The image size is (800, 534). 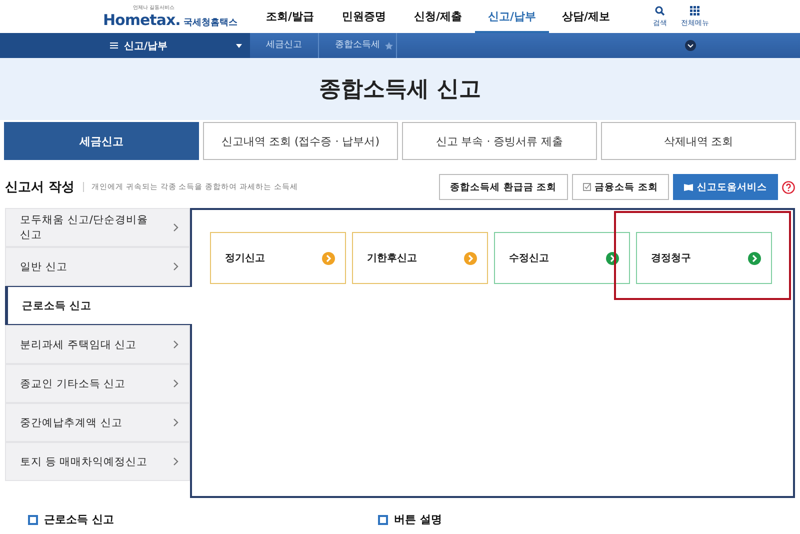 I want to click on grid-icon, so click(x=695, y=11).